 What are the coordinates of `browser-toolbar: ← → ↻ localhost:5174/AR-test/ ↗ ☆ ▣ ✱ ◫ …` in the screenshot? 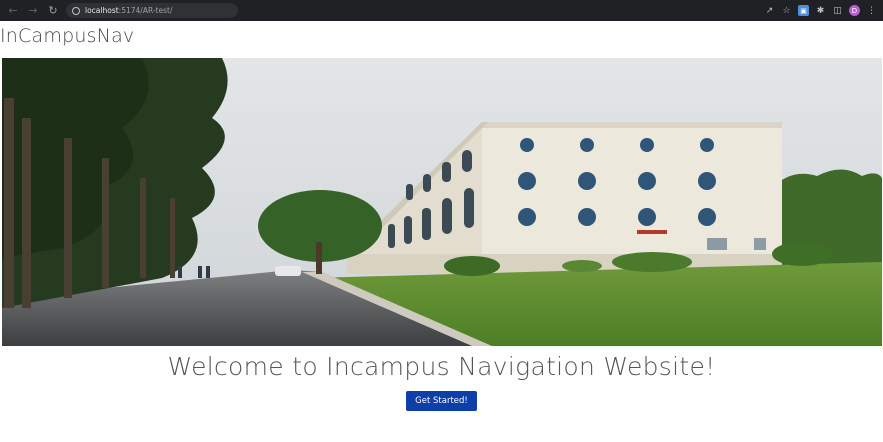 It's located at (441, 10).